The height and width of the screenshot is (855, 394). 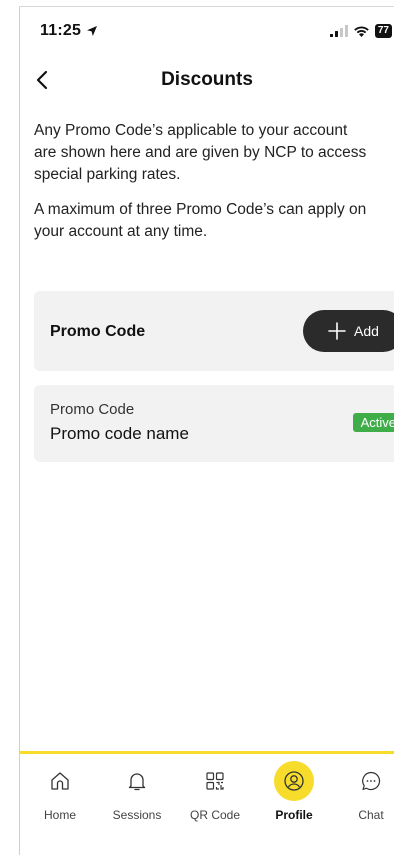 I want to click on promo-code-add-card: Promo Code Add, so click(x=214, y=331).